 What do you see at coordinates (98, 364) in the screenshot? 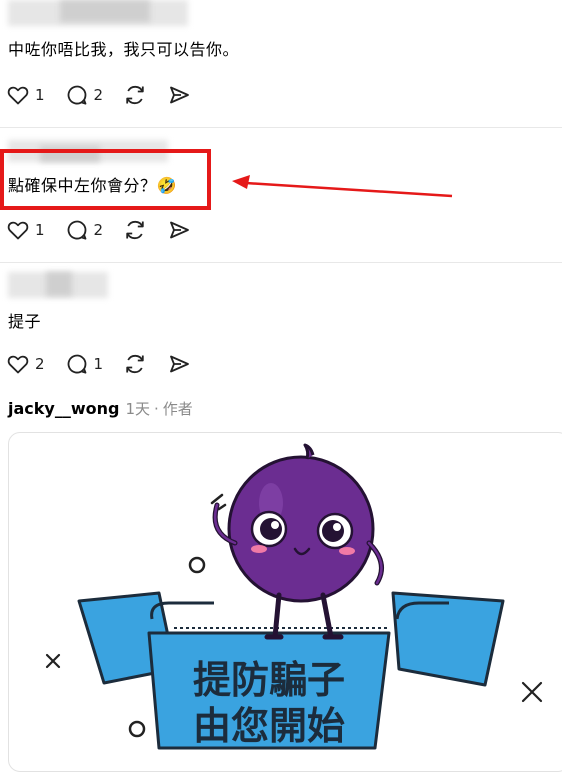
I see `reply-count: 1` at bounding box center [98, 364].